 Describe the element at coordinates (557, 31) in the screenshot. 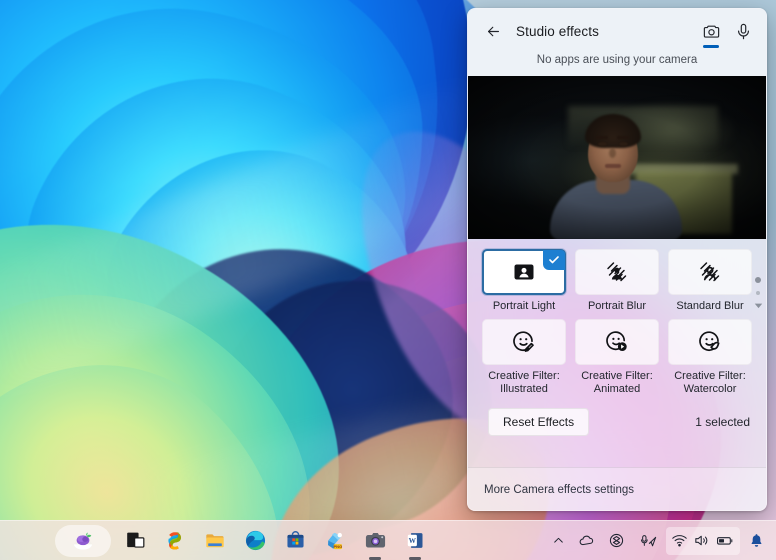

I see `page-title: Studio effects` at that location.